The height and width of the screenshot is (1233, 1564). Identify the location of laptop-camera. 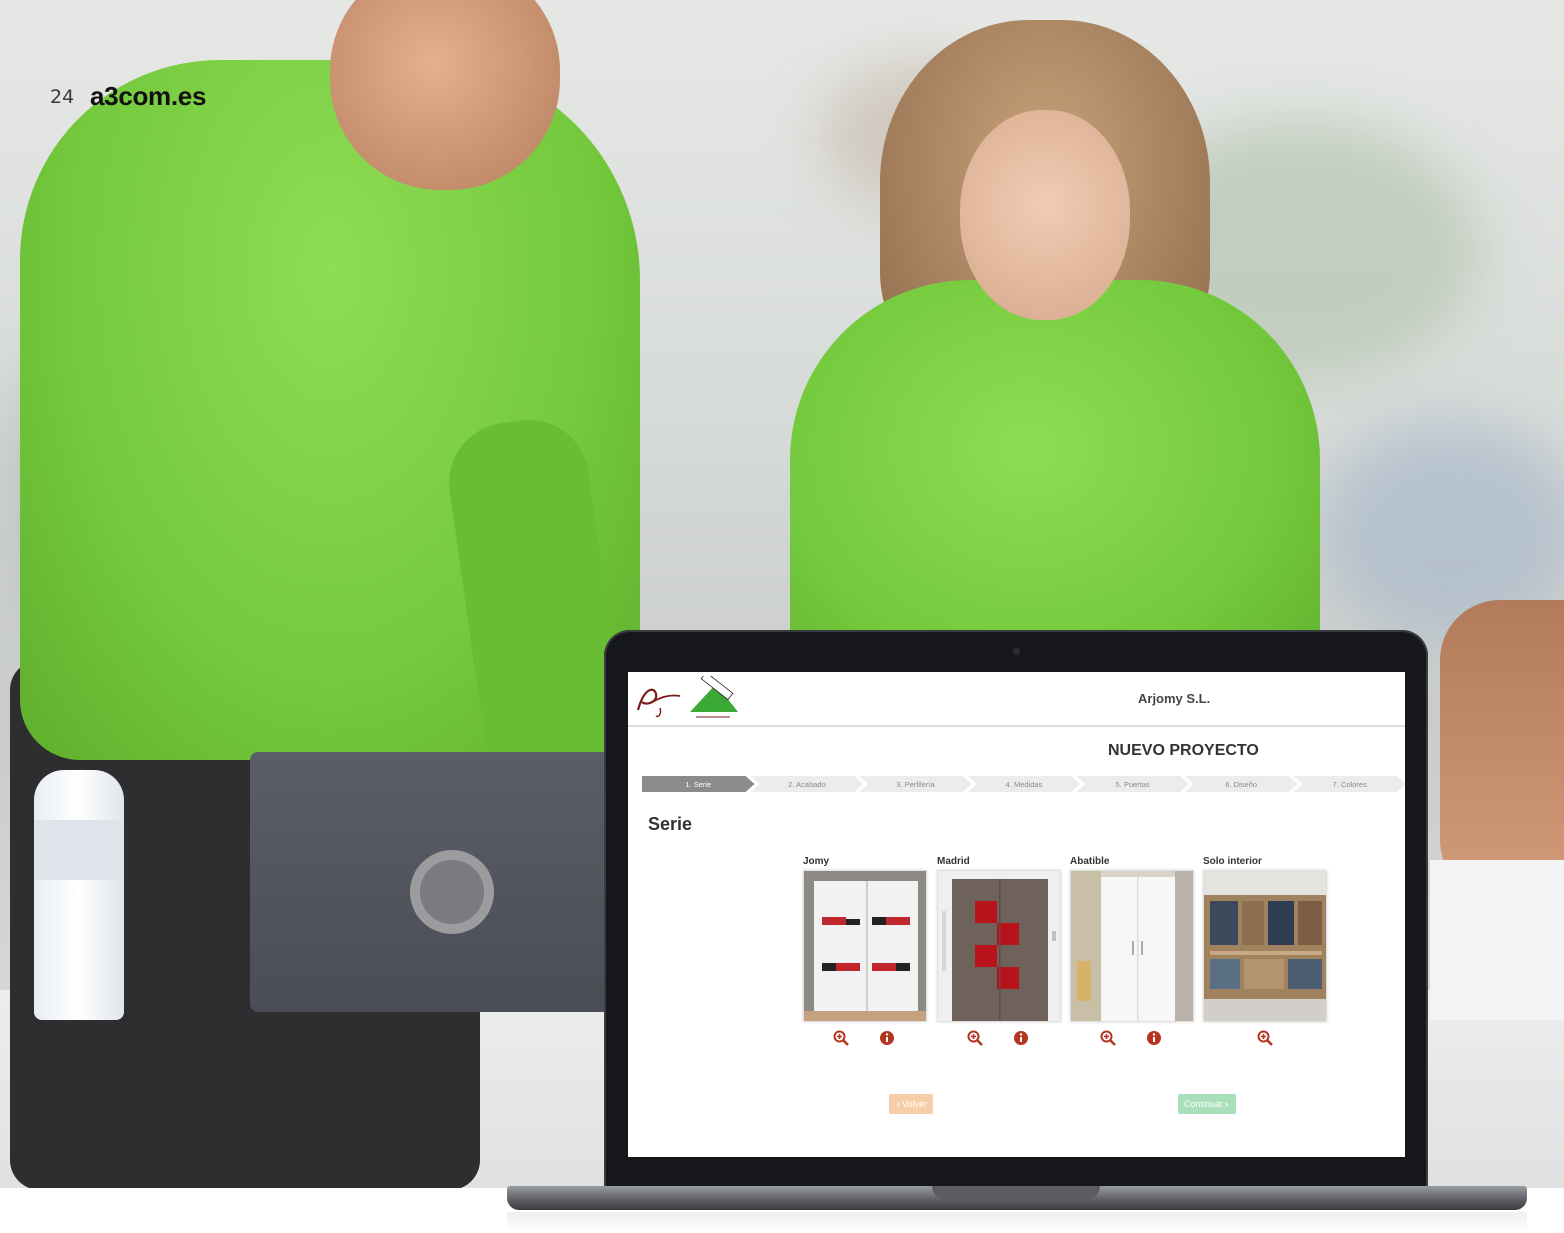
(1016, 651).